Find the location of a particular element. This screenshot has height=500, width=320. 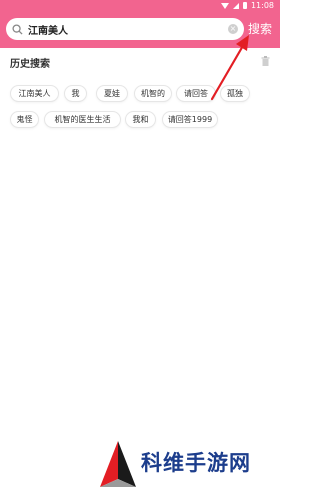

history-chip: 请回答1999 is located at coordinates (190, 119).